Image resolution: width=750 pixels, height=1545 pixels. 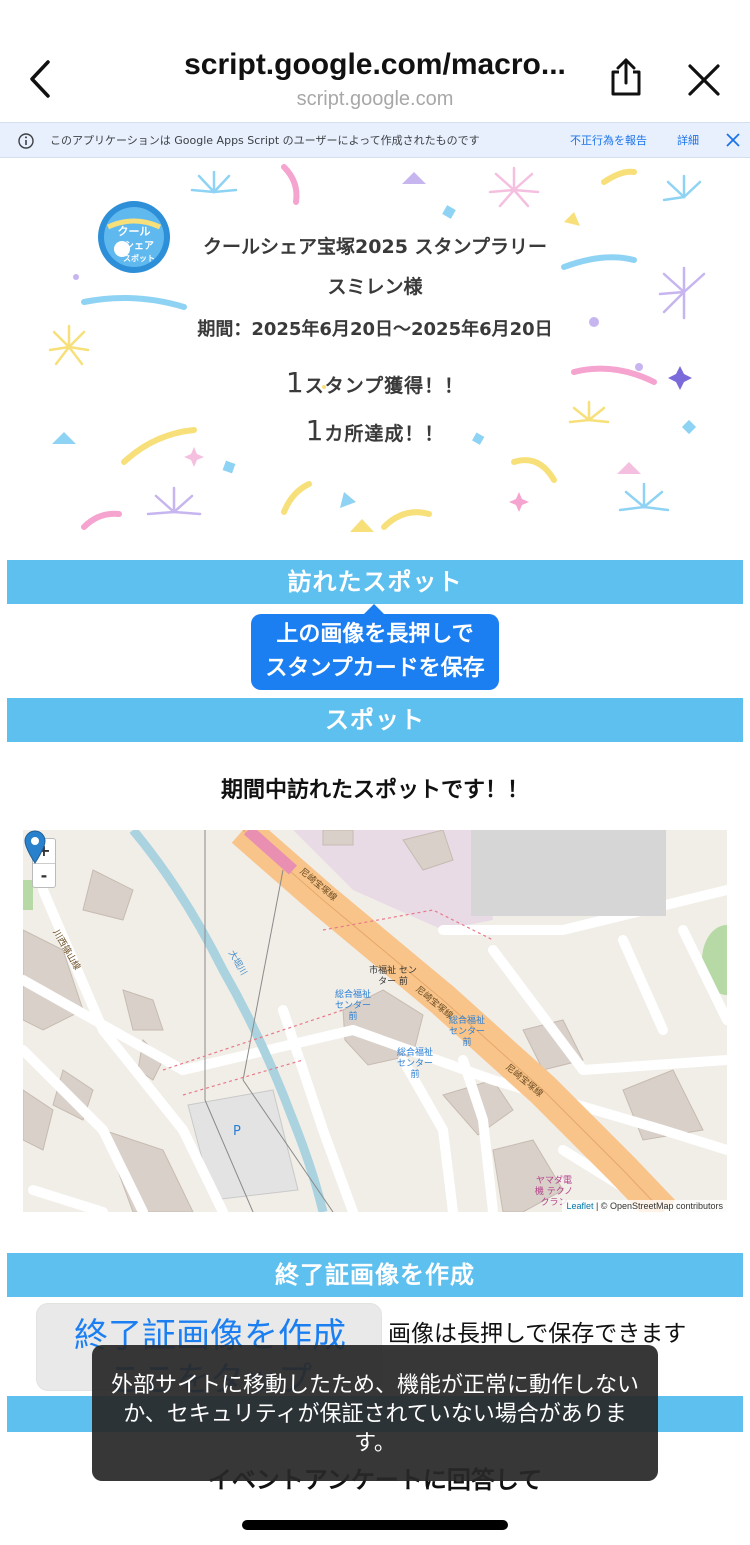 What do you see at coordinates (375, 247) in the screenshot?
I see `stamp-card-title: クールシェア宝塚2025 スタンプラリー` at bounding box center [375, 247].